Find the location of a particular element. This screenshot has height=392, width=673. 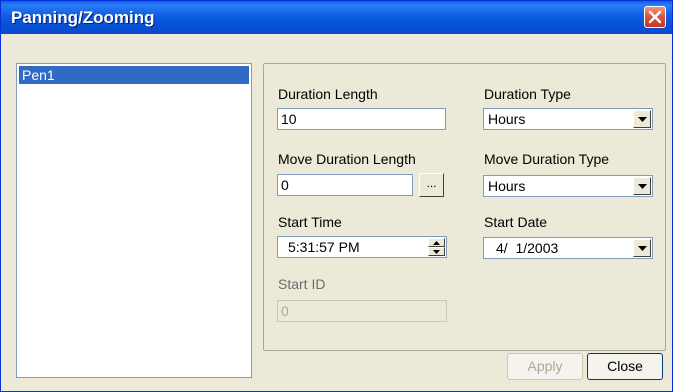

start-id-label: Start ID is located at coordinates (302, 284).